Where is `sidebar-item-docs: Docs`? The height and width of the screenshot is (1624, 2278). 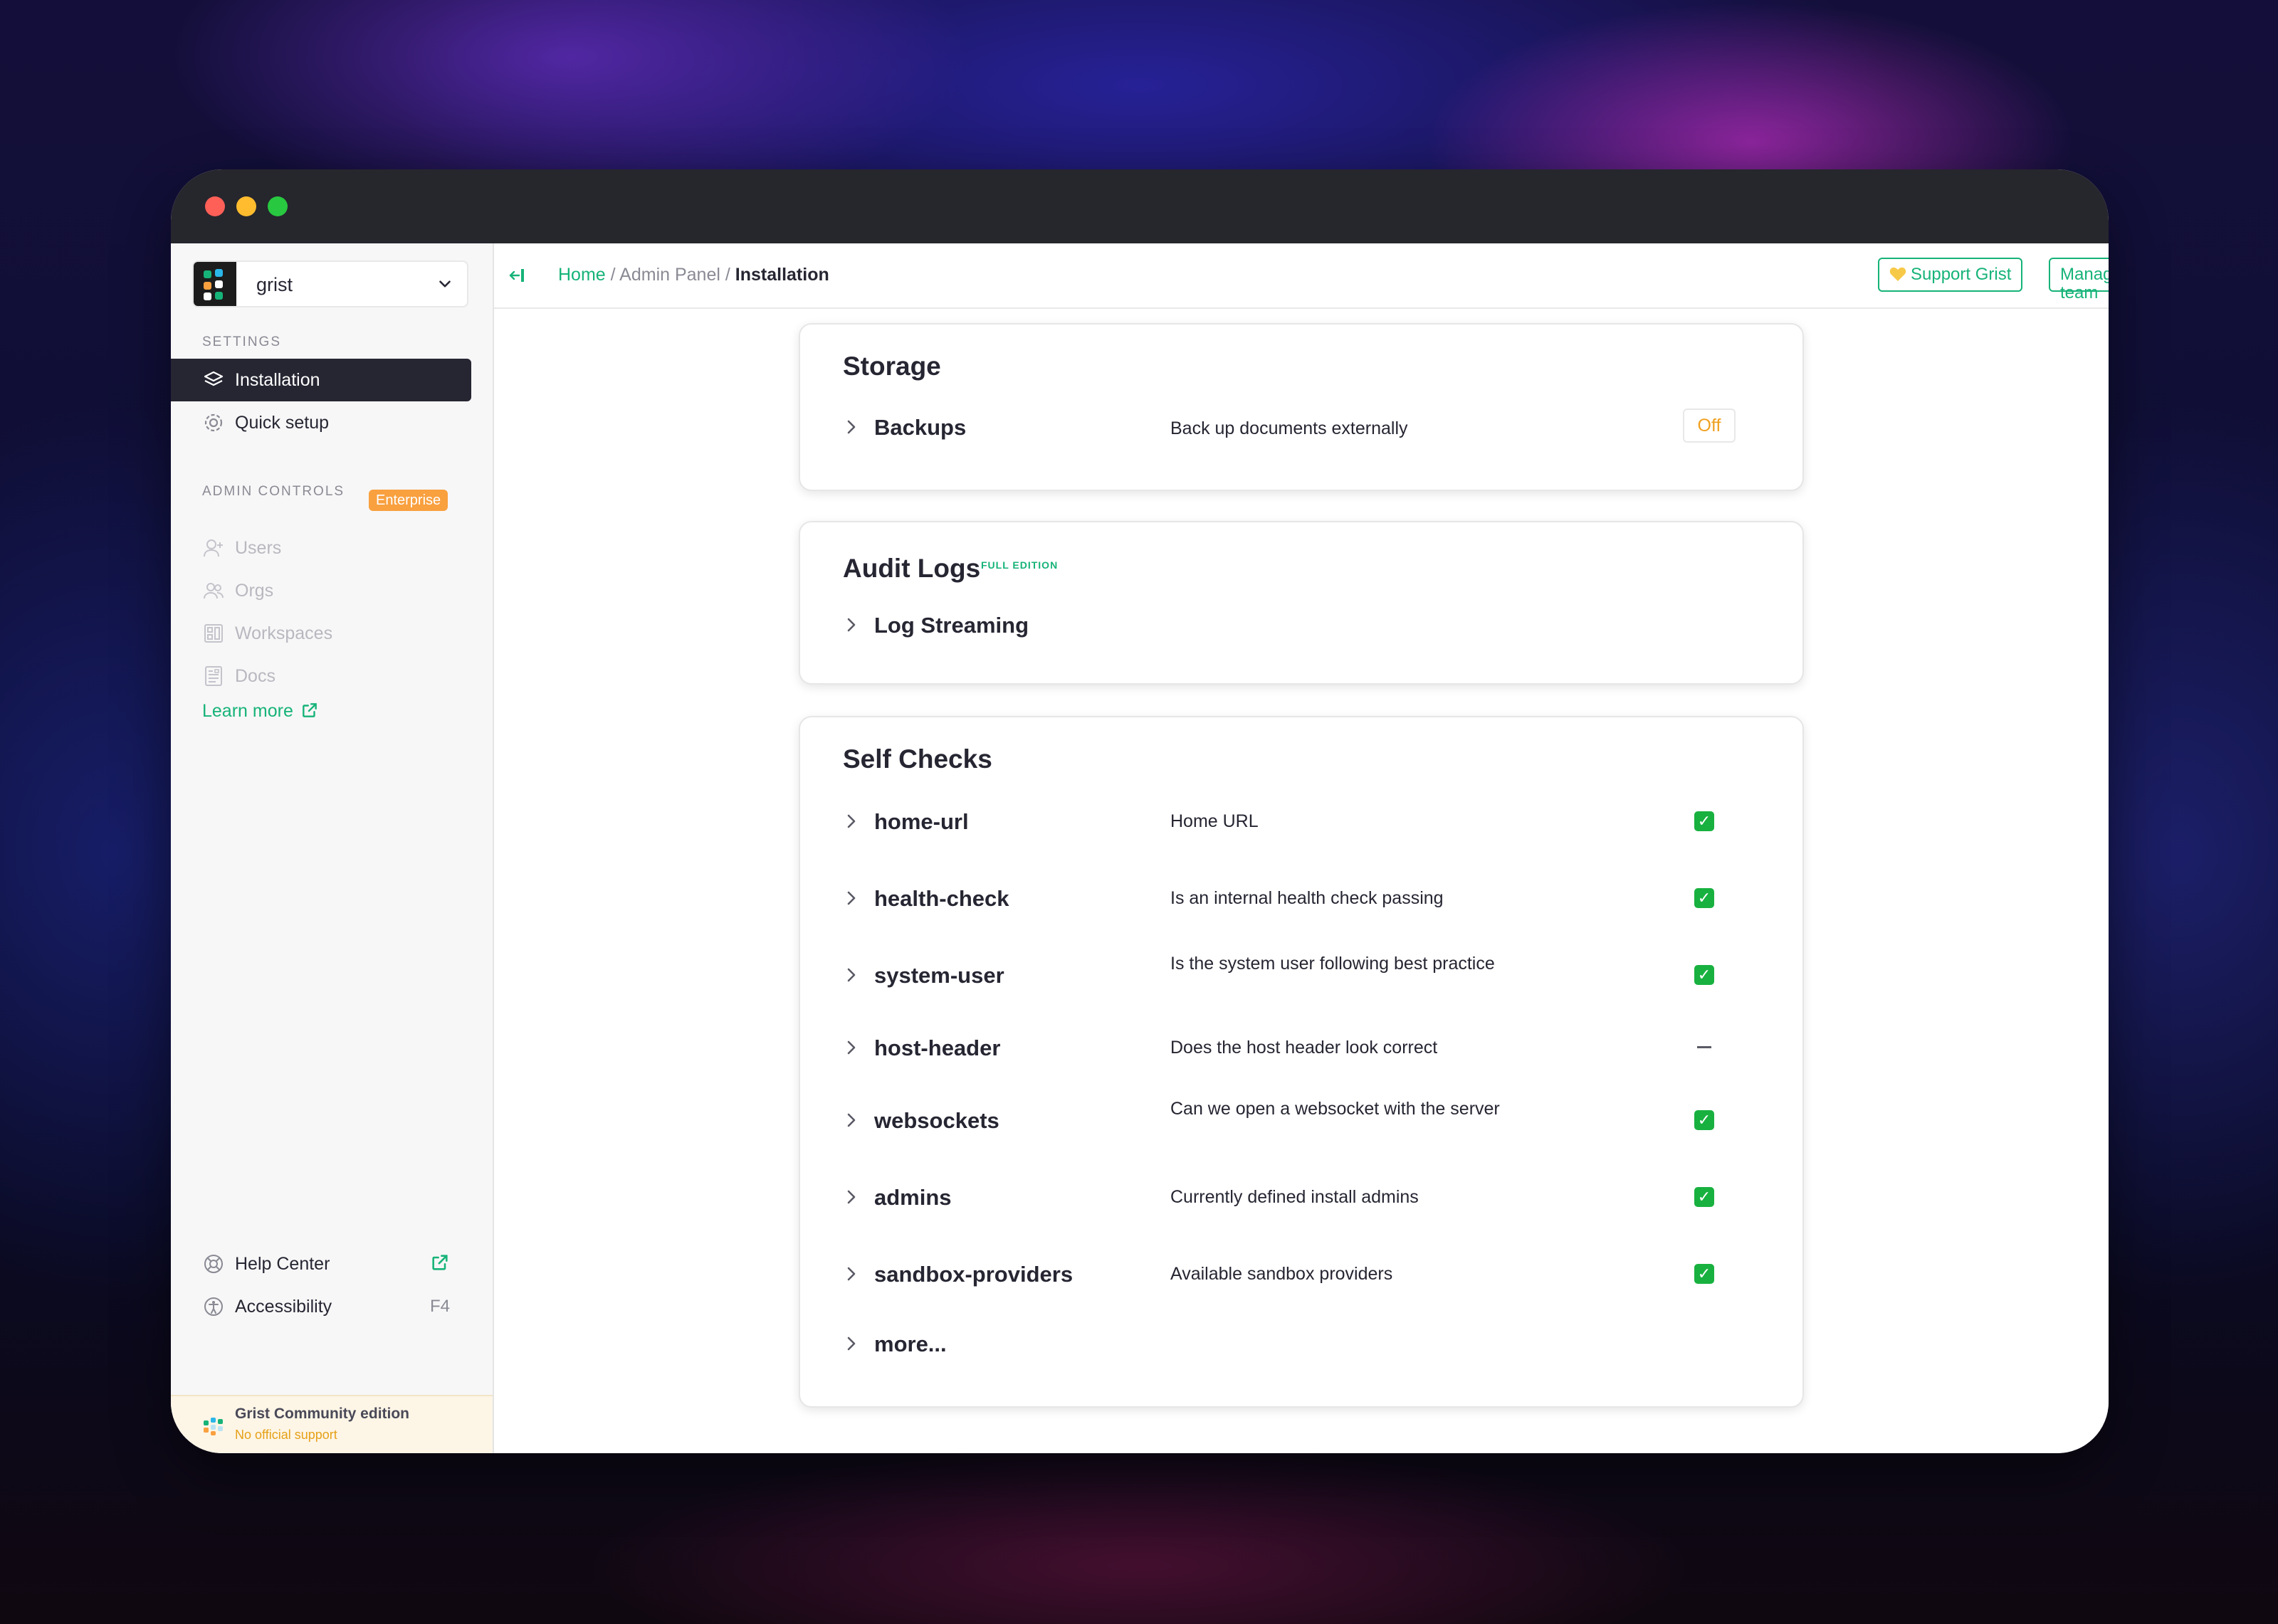
sidebar-item-docs: Docs is located at coordinates (321, 676).